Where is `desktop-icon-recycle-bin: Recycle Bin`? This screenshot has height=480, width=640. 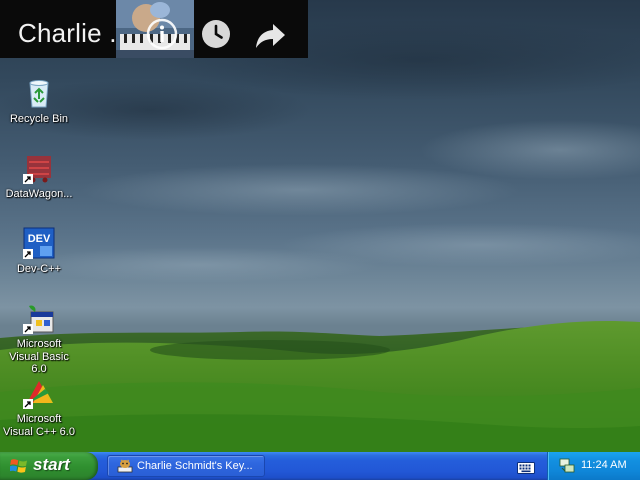
desktop-icon-recycle-bin: Recycle Bin is located at coordinates (39, 101).